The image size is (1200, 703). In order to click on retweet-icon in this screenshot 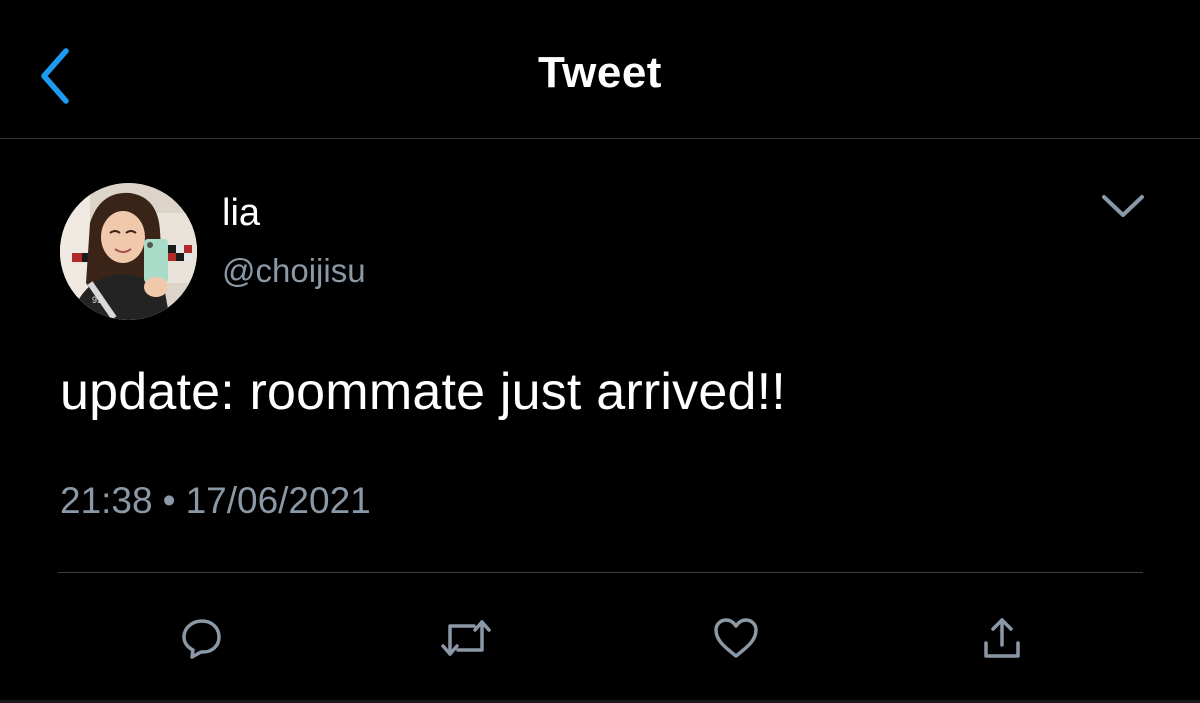, I will do `click(466, 638)`.